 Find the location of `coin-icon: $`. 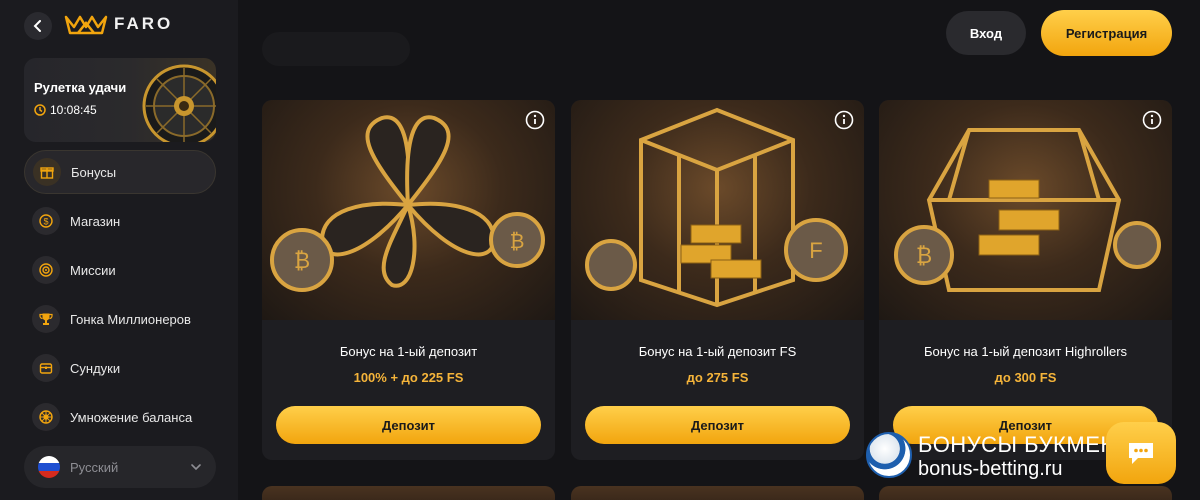

coin-icon: $ is located at coordinates (46, 221).